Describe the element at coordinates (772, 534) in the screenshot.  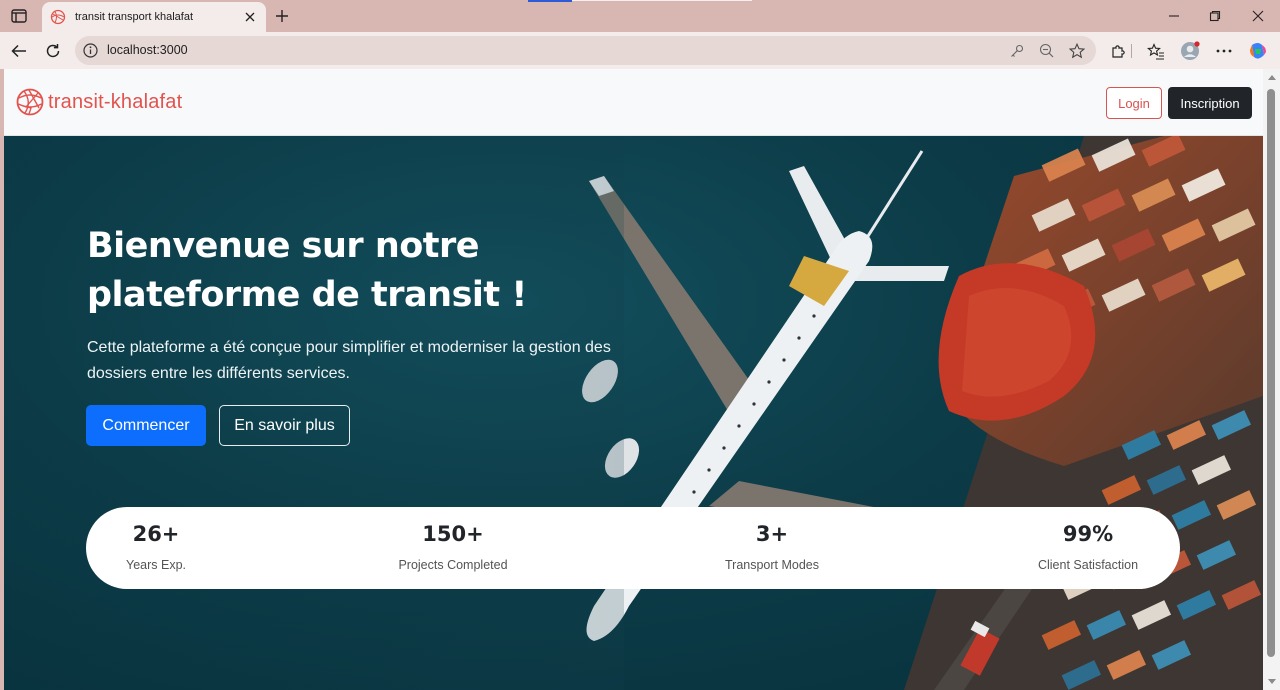
I see `stat-value: 3+` at that location.